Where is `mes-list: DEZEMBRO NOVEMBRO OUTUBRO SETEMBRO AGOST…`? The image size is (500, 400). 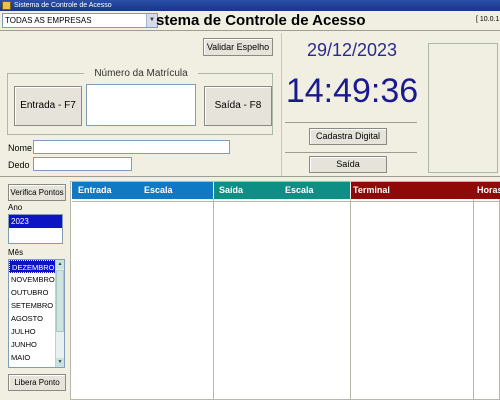
mes-list: DEZEMBRO NOVEMBRO OUTUBRO SETEMBRO AGOST… is located at coordinates (36, 313).